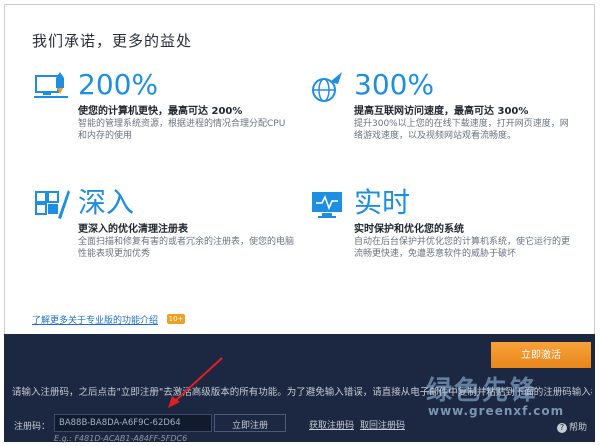 The image size is (601, 446). What do you see at coordinates (561, 427) in the screenshot?
I see `help-icon: ?` at bounding box center [561, 427].